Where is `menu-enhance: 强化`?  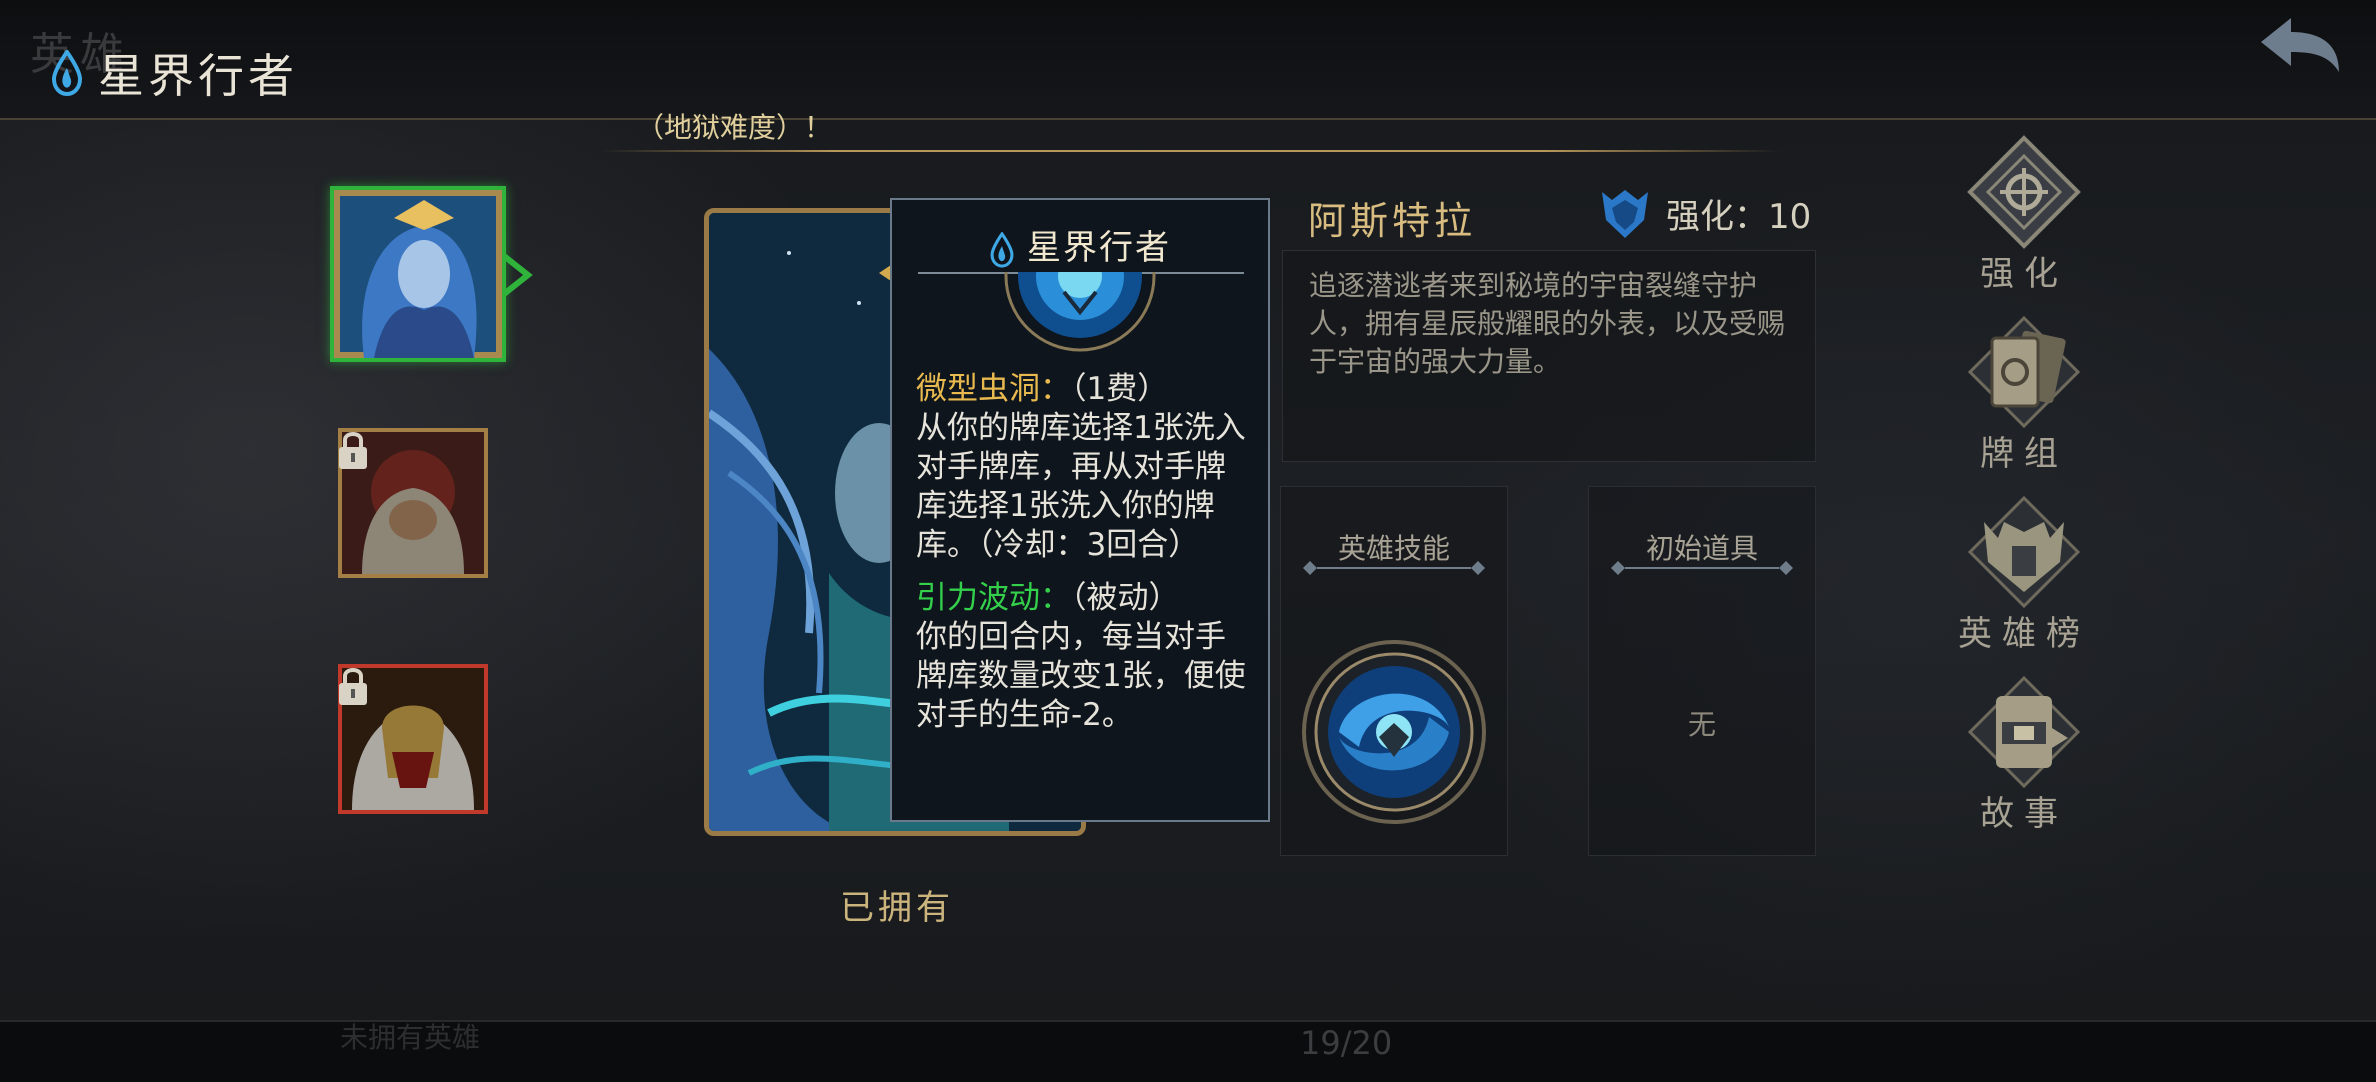 menu-enhance: 强化 is located at coordinates (2024, 213).